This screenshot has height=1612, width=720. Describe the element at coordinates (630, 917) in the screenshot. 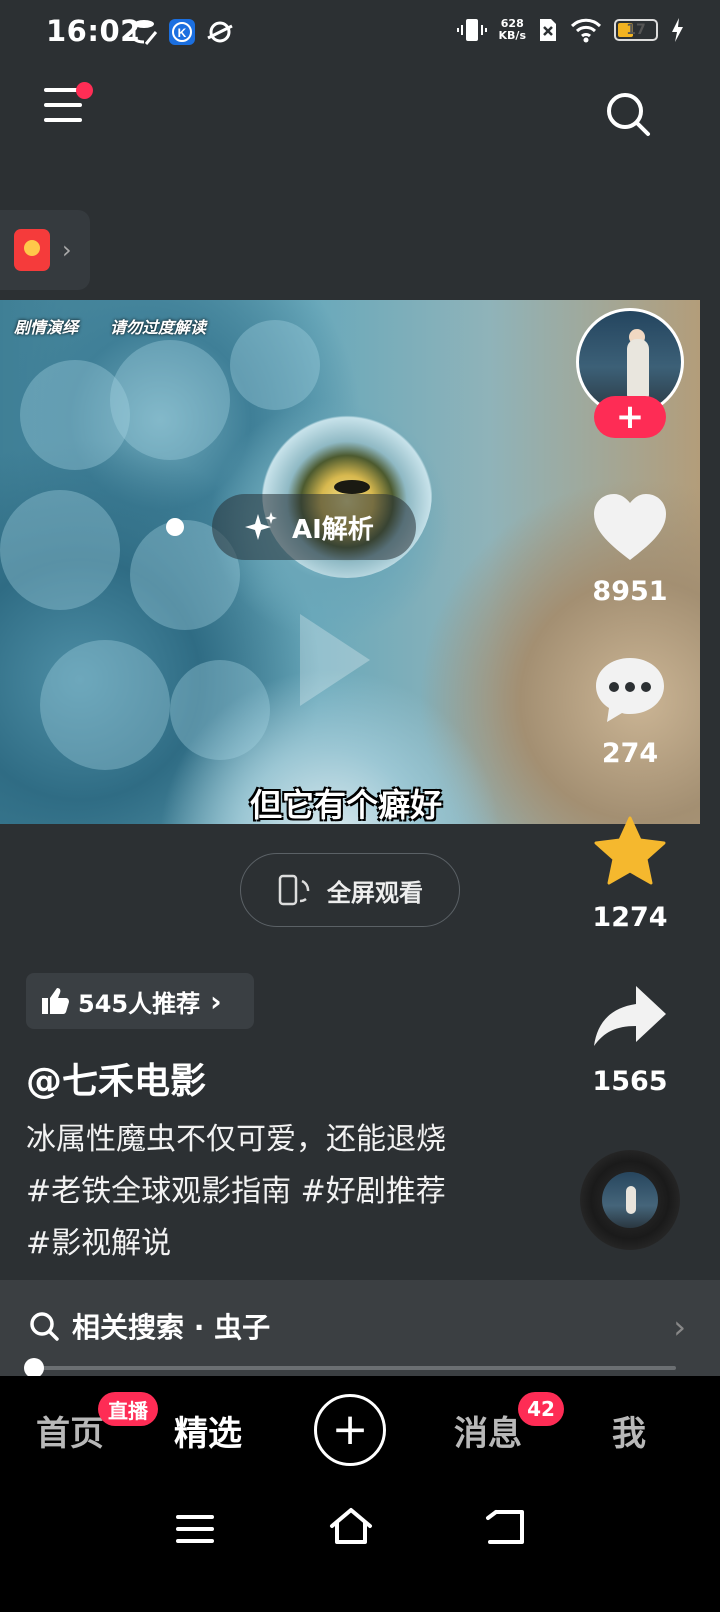

I see `favorite-count: 1274` at that location.